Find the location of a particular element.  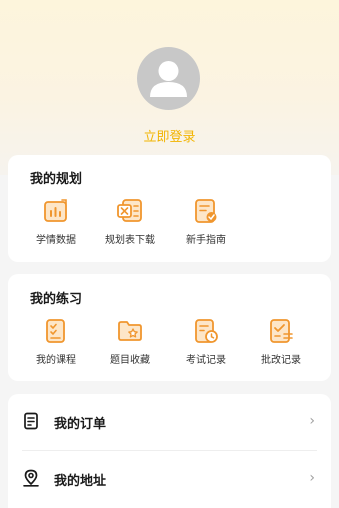

grid-item-correction-records: 批改记录 is located at coordinates (281, 341).